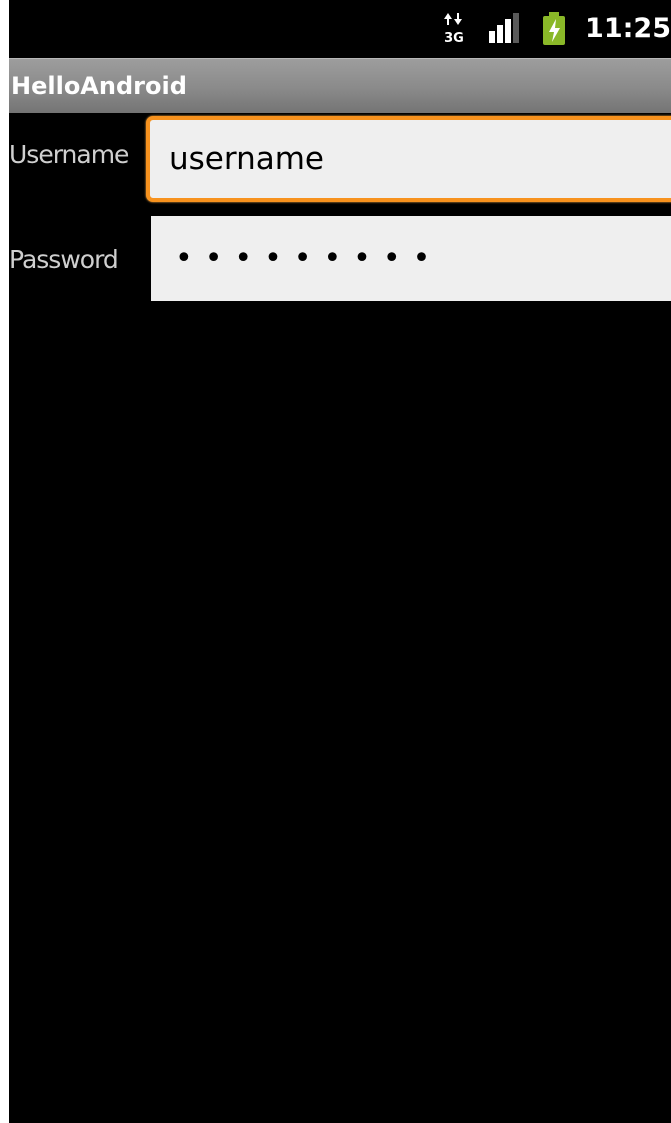 This screenshot has height=1123, width=671. I want to click on battery-charging-icon, so click(554, 28).